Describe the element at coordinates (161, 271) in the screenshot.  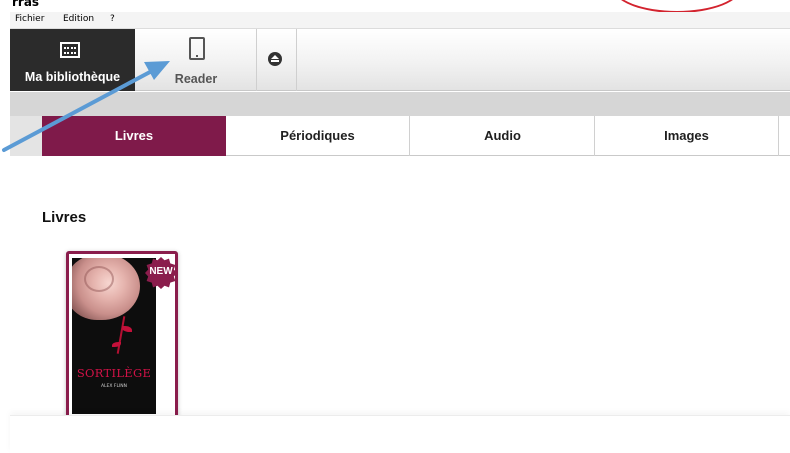
I see `new-badge-label: NEW` at that location.